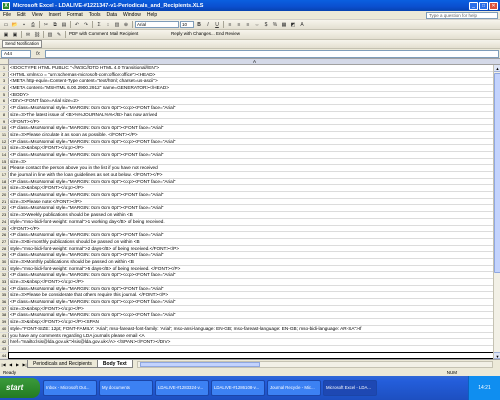 This screenshot has width=500, height=400. I want to click on task-my-documents: My documents, so click(126, 388).